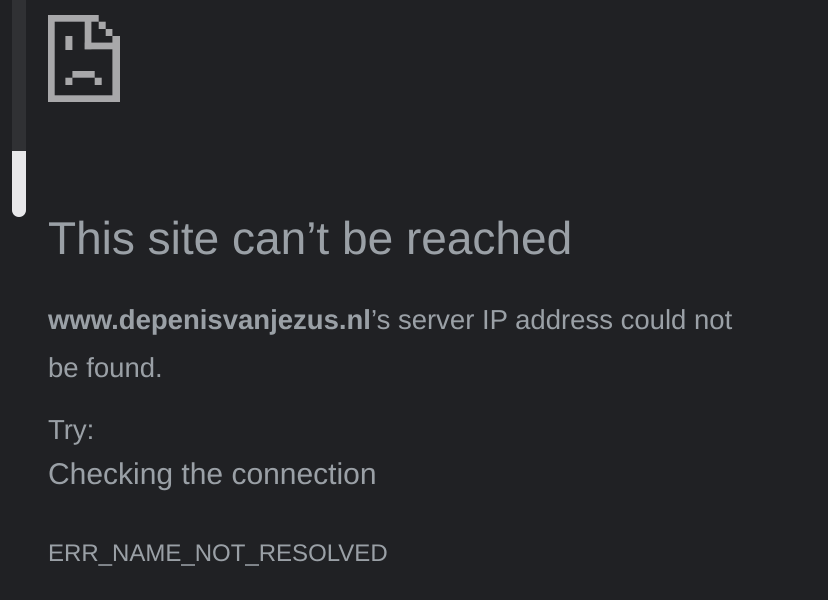 The width and height of the screenshot is (828, 600). I want to click on error-title: This site can’t be reached, so click(310, 238).